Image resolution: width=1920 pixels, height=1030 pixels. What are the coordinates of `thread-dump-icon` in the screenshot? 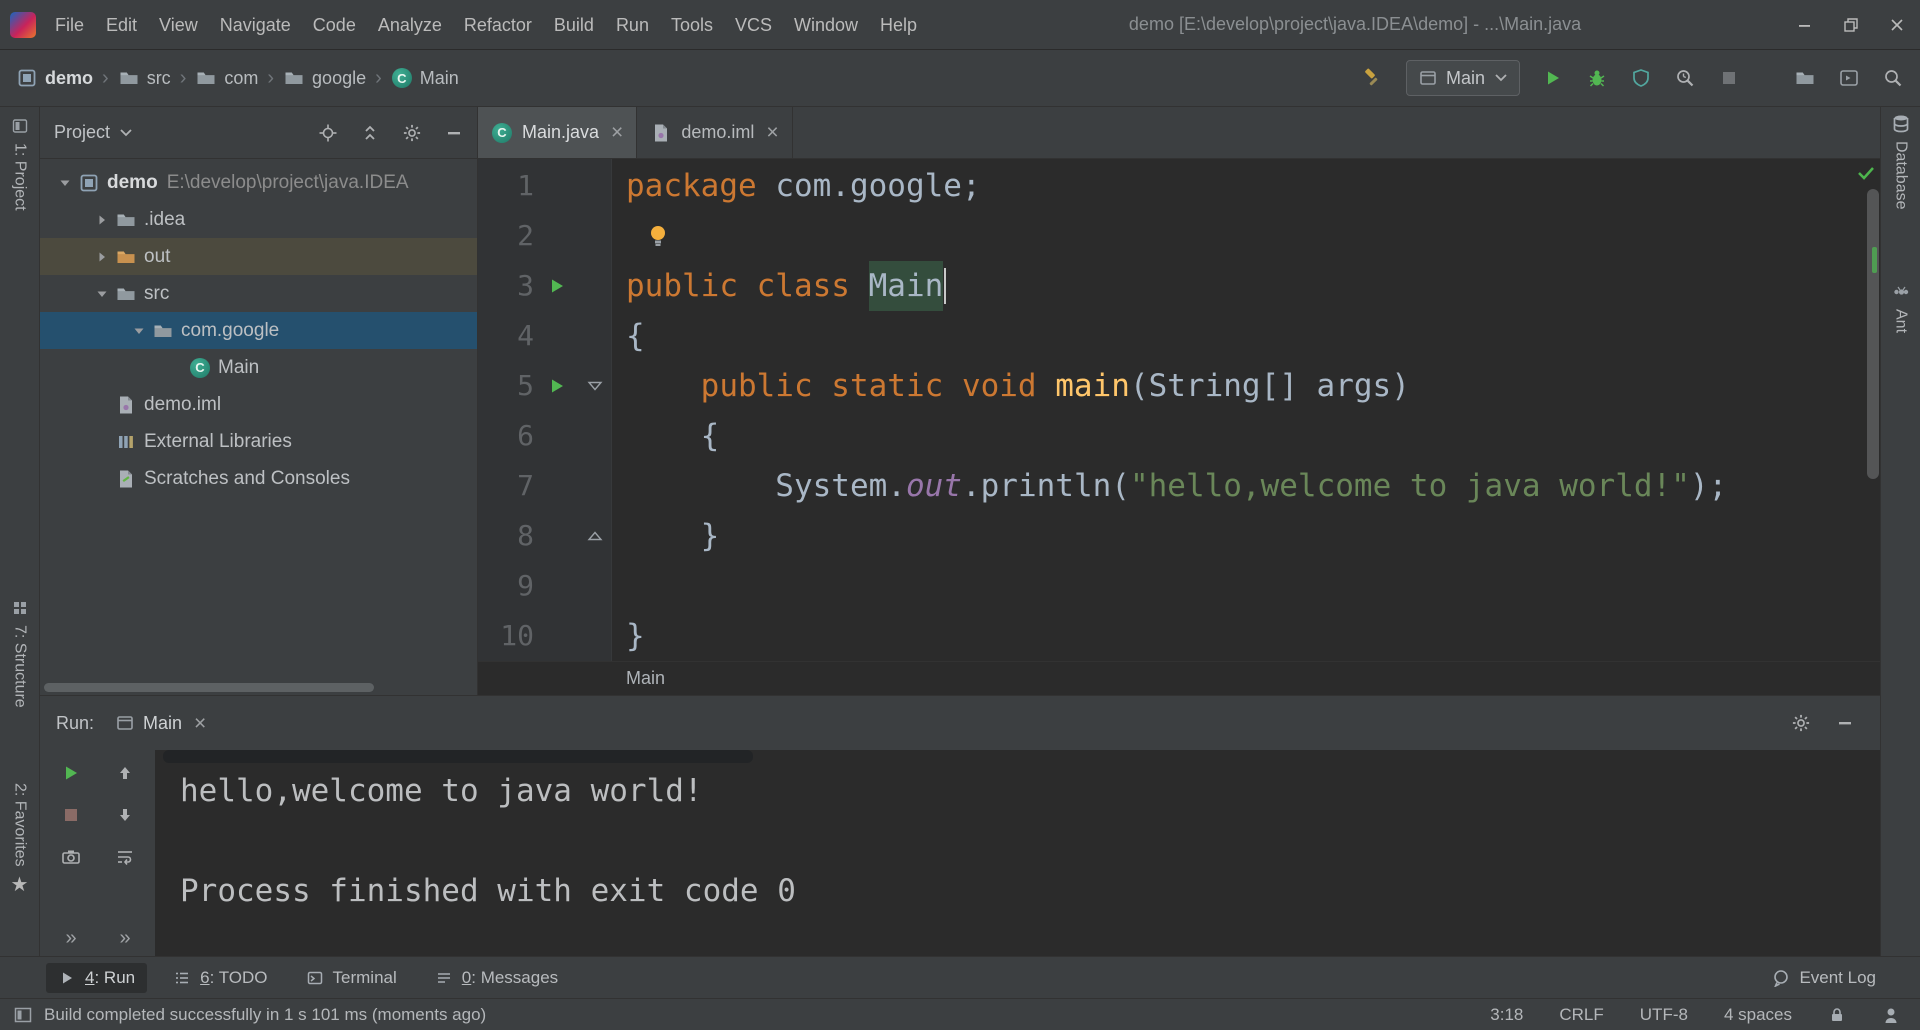 It's located at (71, 857).